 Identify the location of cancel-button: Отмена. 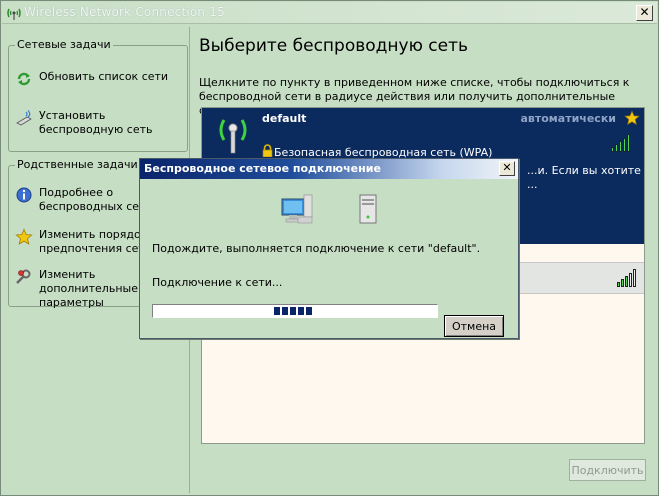
(474, 326).